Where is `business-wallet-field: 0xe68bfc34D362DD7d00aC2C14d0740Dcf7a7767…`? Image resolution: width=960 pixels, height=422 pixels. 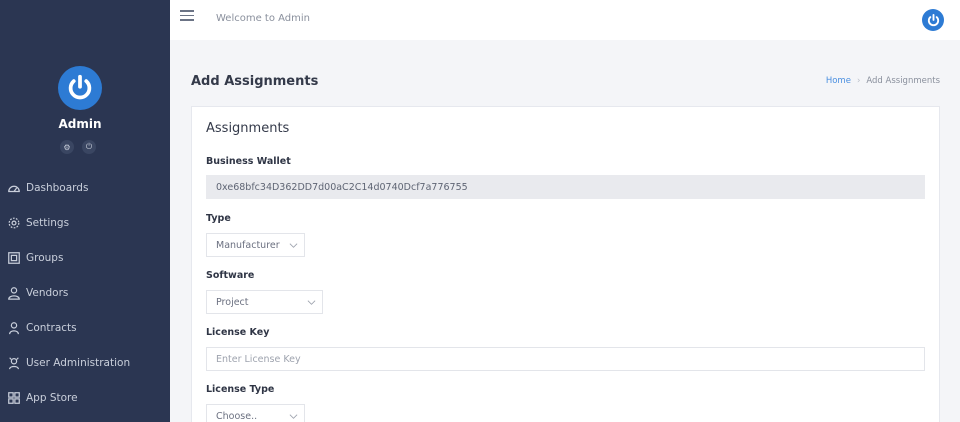 business-wallet-field: 0xe68bfc34D362DD7d00aC2C14d0740Dcf7a7767… is located at coordinates (565, 187).